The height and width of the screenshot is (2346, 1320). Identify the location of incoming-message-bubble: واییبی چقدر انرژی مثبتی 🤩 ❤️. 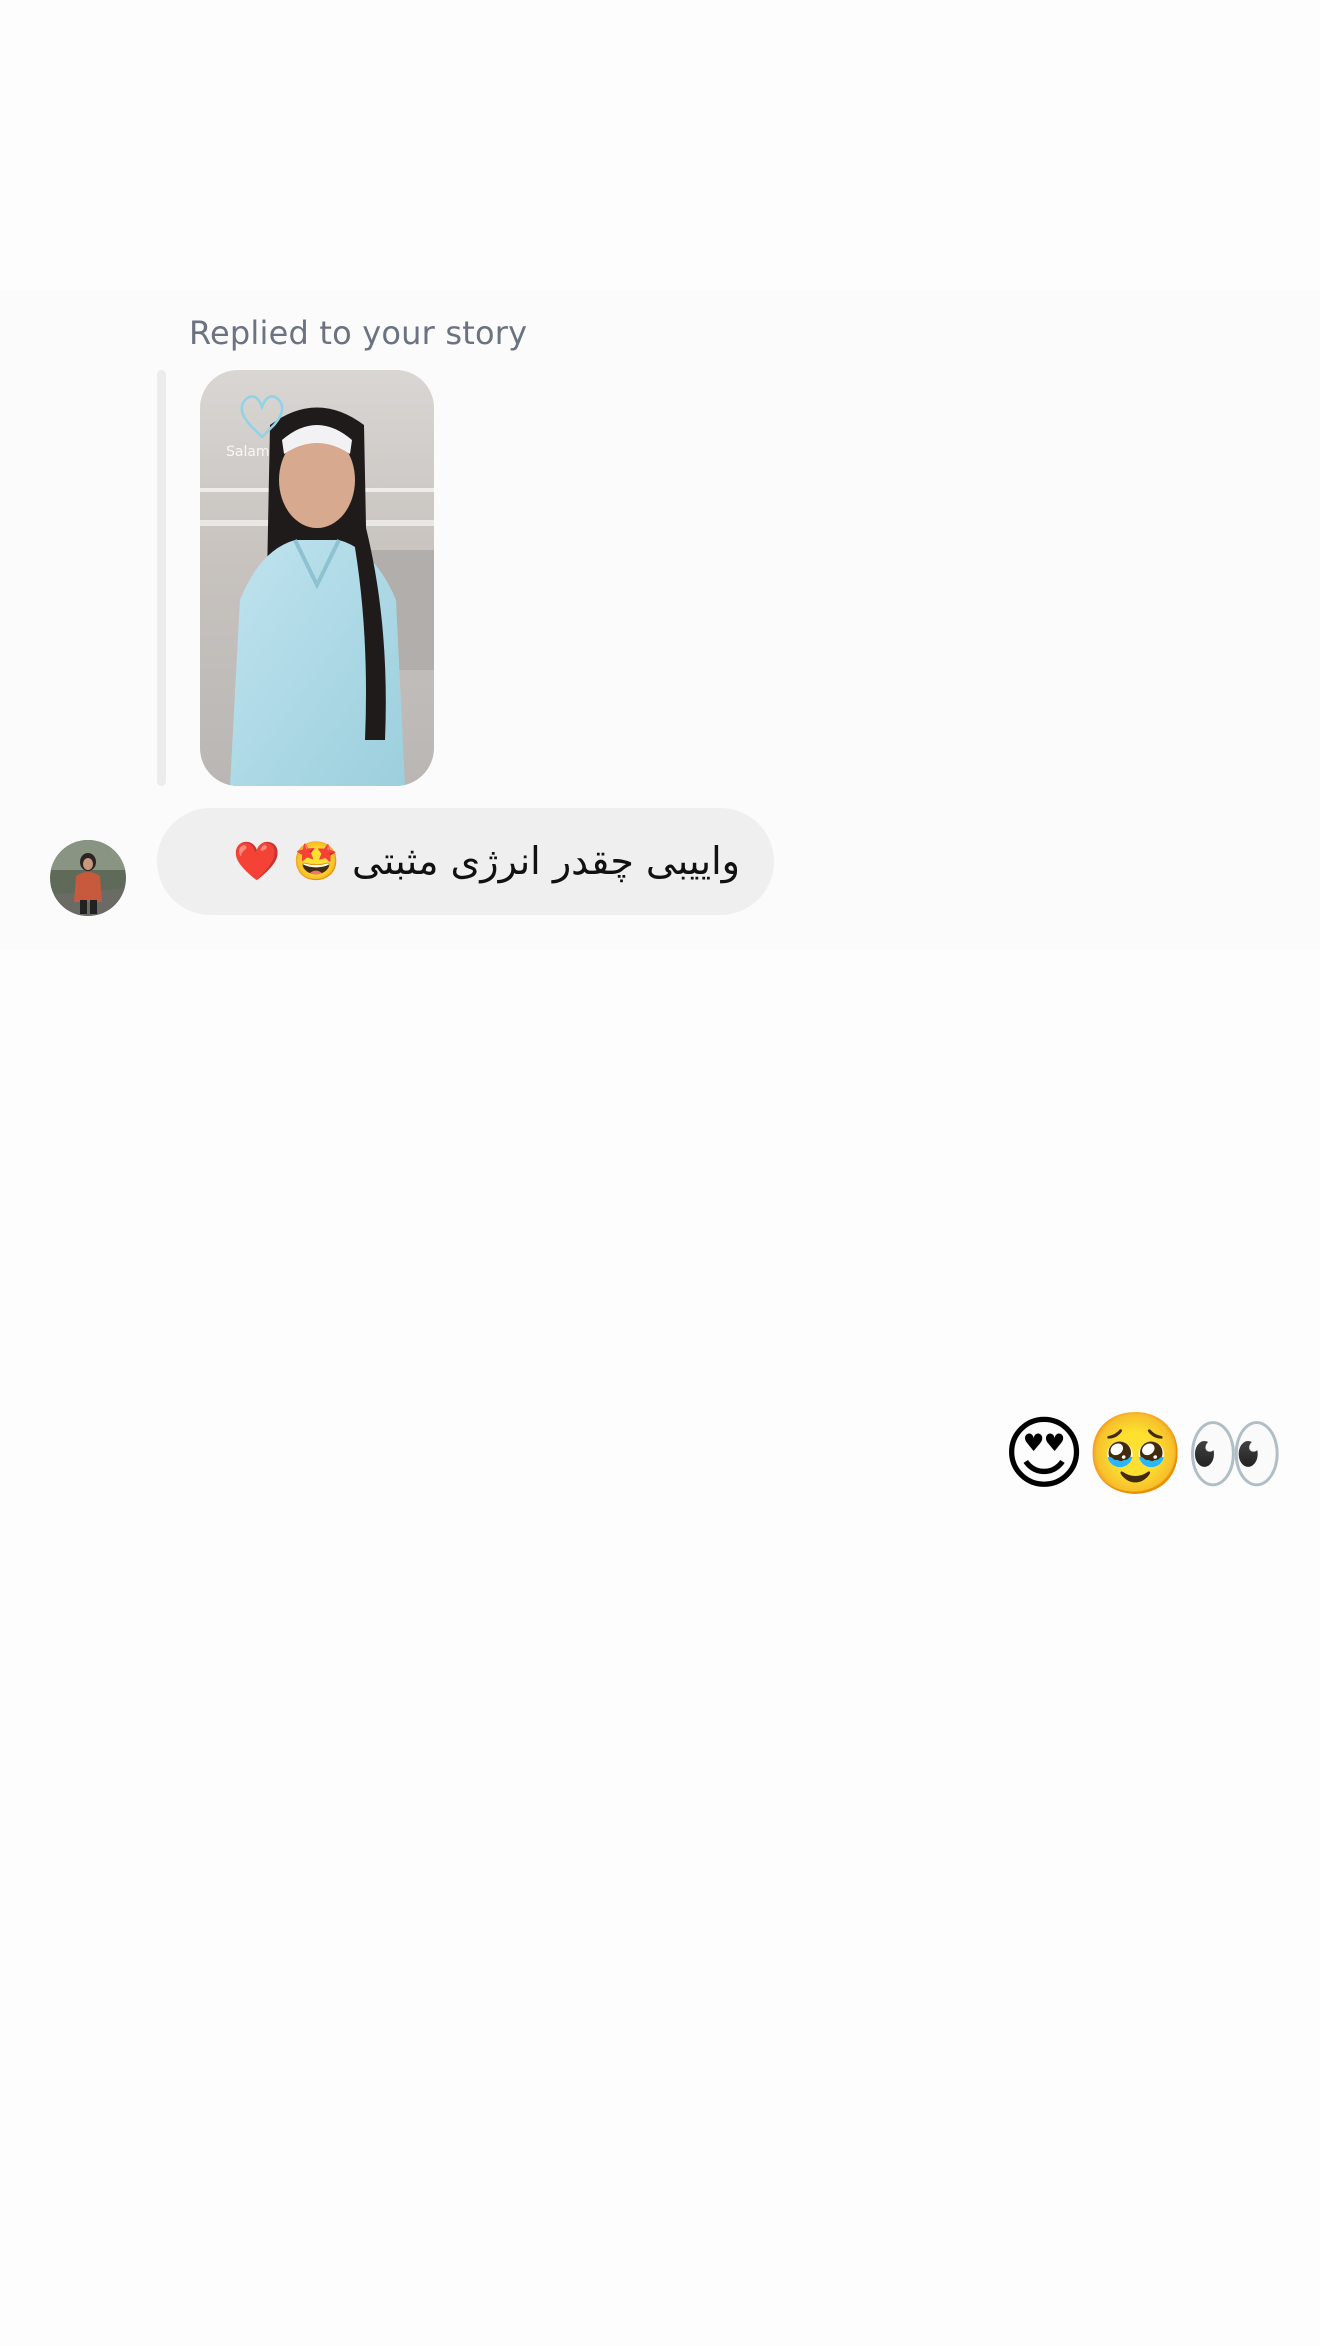
(465, 861).